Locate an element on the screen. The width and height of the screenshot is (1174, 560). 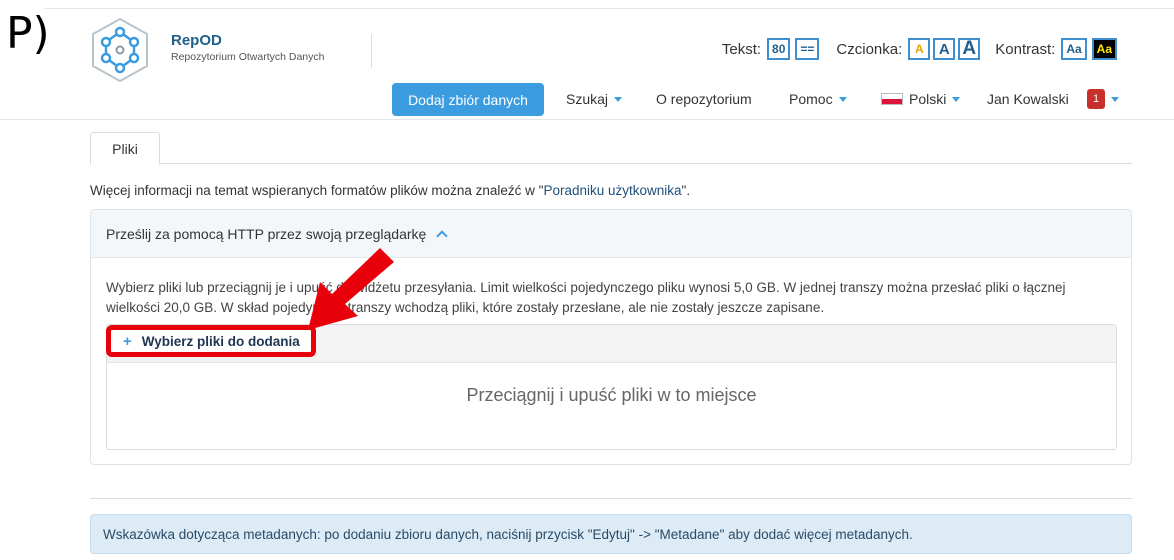
nav-search: Szukaj is located at coordinates (594, 99).